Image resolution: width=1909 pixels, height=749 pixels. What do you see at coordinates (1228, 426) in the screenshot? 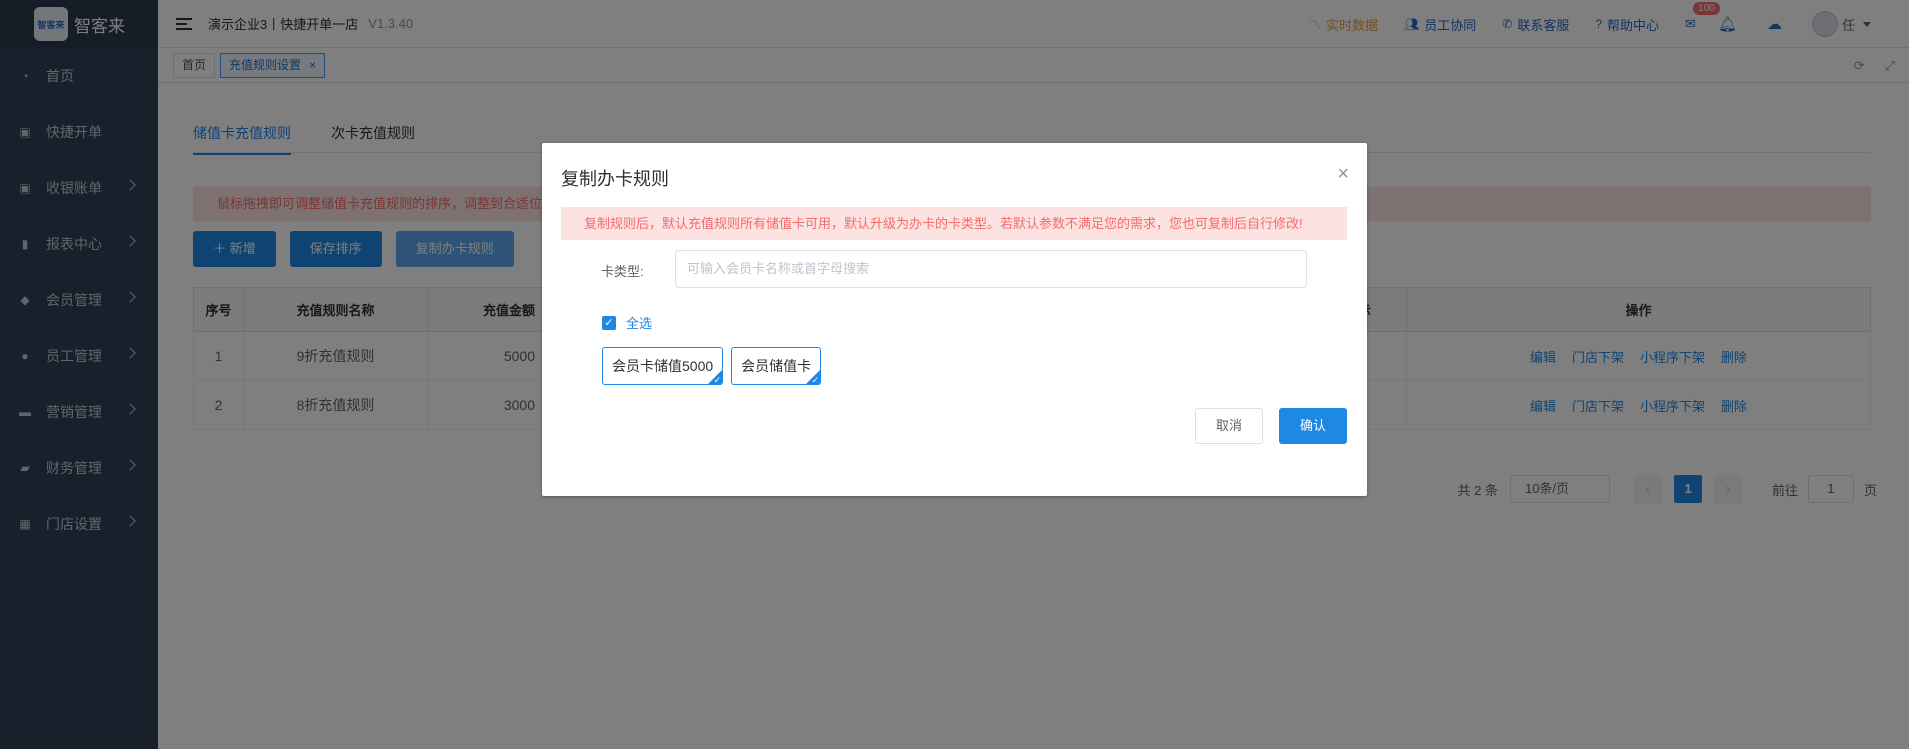
I see `cancel-button: 取消` at bounding box center [1228, 426].